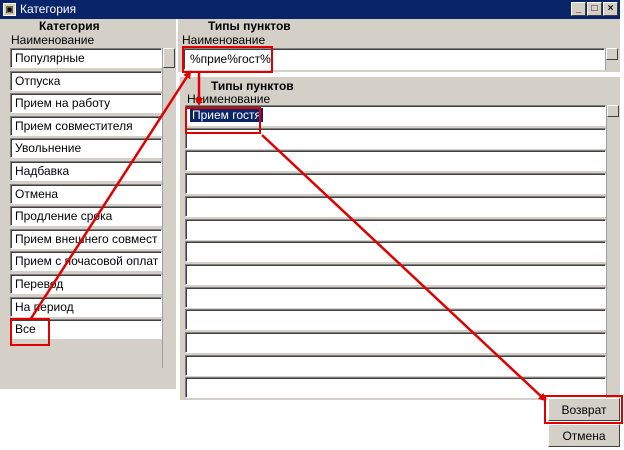 The width and height of the screenshot is (624, 450). What do you see at coordinates (310, 9) in the screenshot?
I see `title-bar: ▣ Категория _ □ ×` at bounding box center [310, 9].